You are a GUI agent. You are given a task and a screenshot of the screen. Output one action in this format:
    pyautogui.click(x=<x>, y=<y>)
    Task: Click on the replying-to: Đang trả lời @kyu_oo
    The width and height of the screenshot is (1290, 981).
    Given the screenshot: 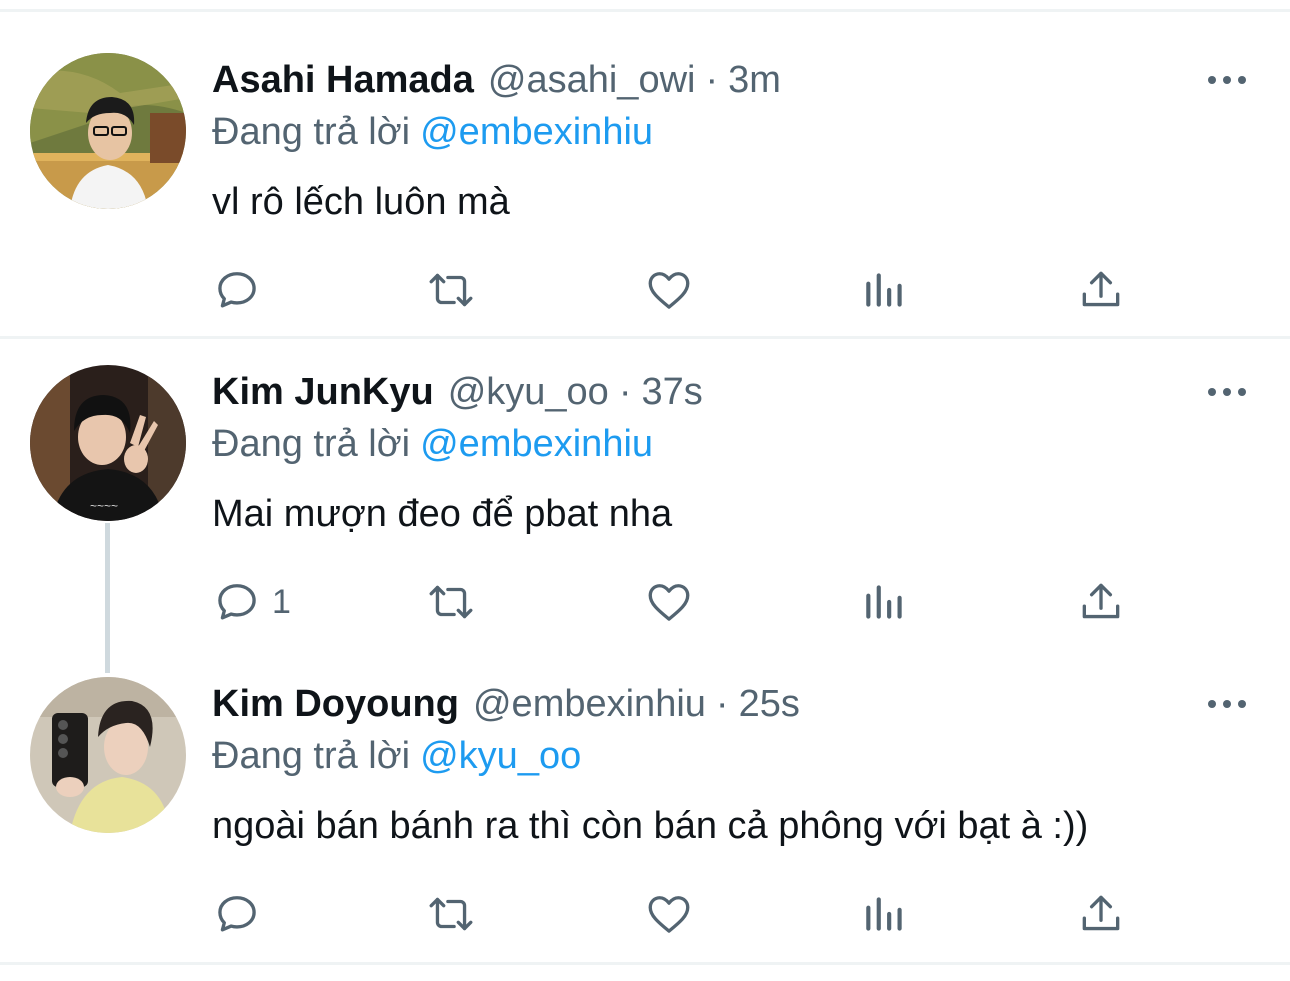 What is the action you would take?
    pyautogui.click(x=396, y=756)
    